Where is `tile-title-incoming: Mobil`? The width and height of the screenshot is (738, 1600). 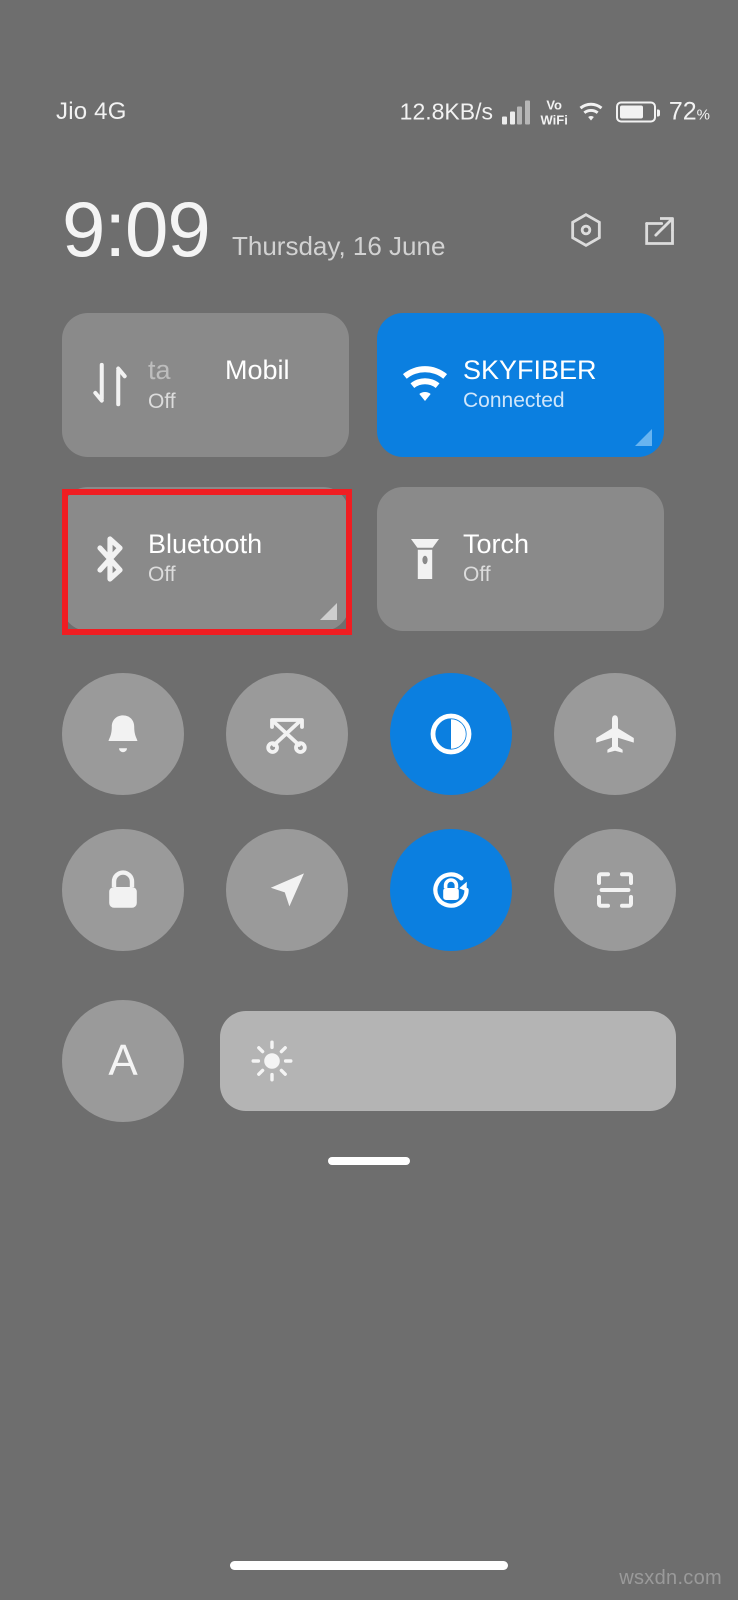 tile-title-incoming: Mobil is located at coordinates (257, 370).